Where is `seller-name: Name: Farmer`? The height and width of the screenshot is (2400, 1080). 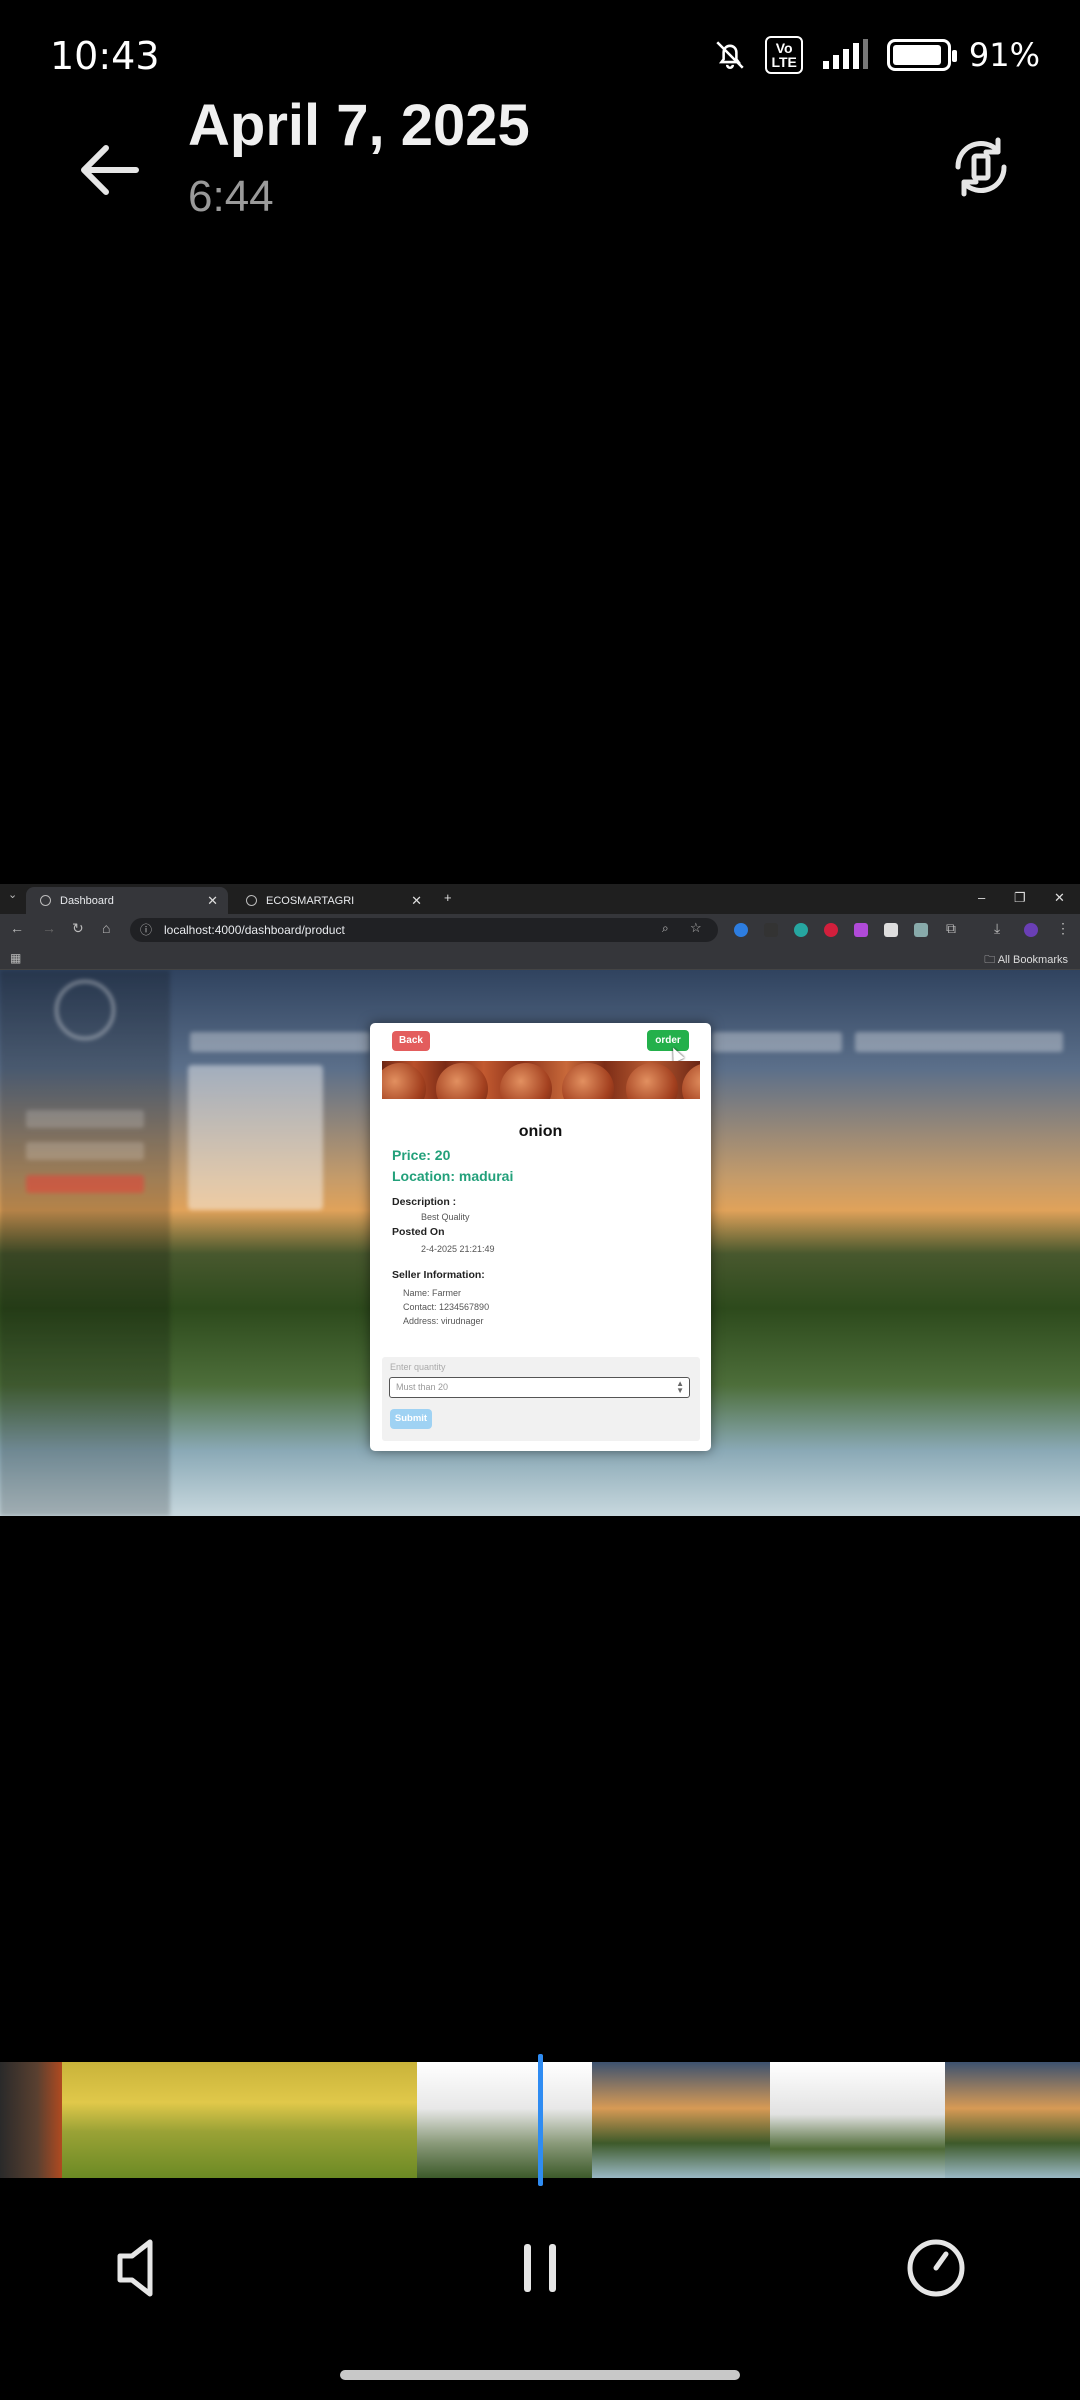 seller-name: Name: Farmer is located at coordinates (432, 1293).